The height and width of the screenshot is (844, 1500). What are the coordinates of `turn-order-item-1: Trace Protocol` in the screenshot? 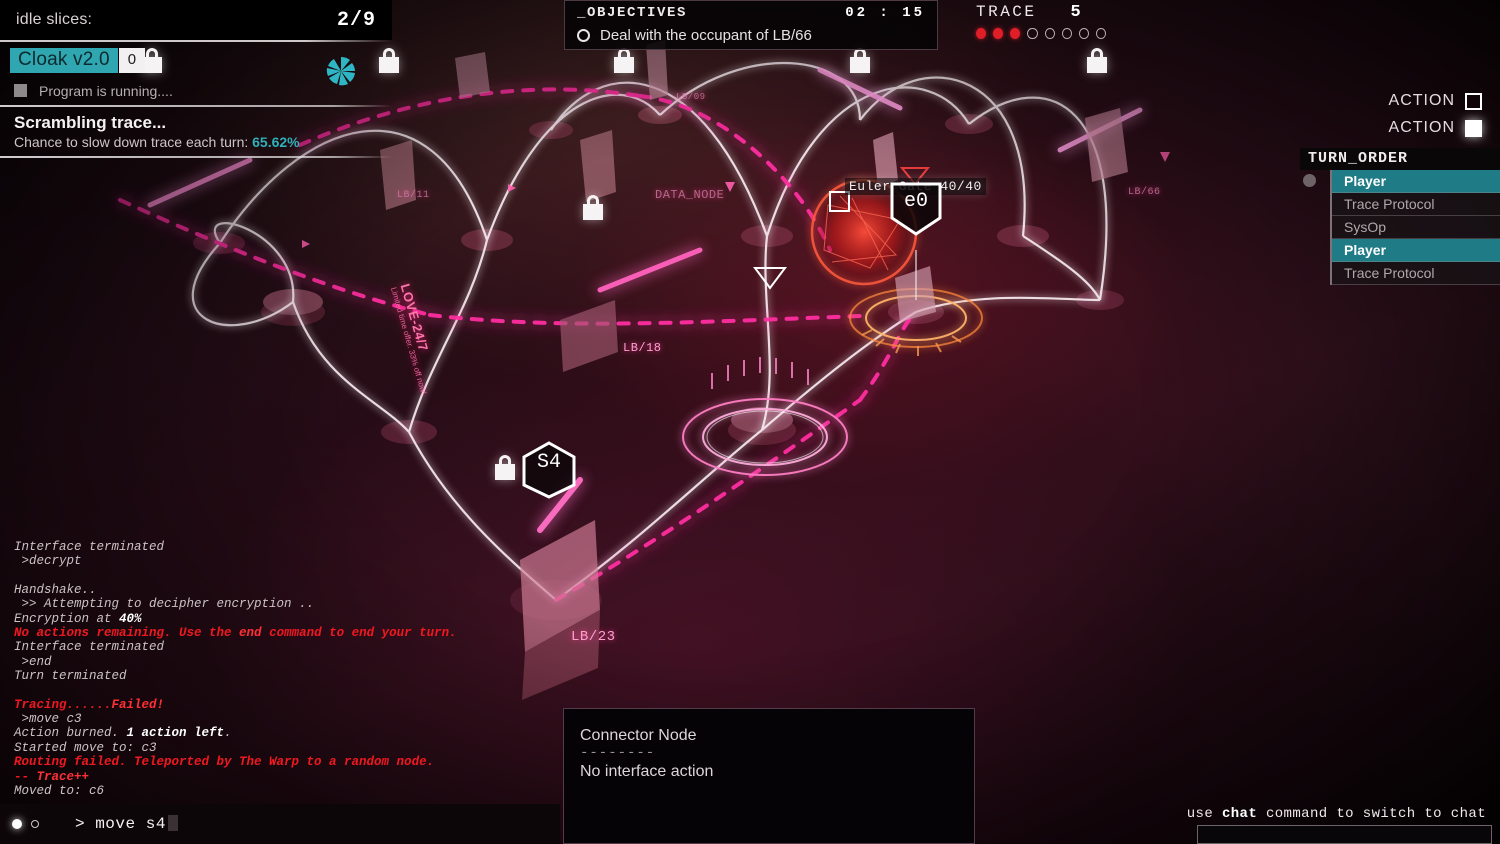 It's located at (1416, 204).